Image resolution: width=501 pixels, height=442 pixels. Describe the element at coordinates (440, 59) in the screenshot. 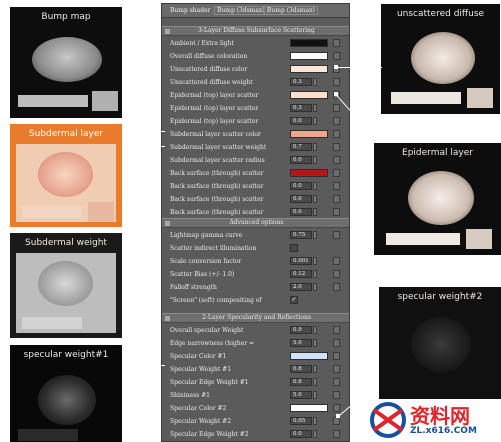

I see `thumb-unscattered-diffuse: unscattered diffuse` at that location.